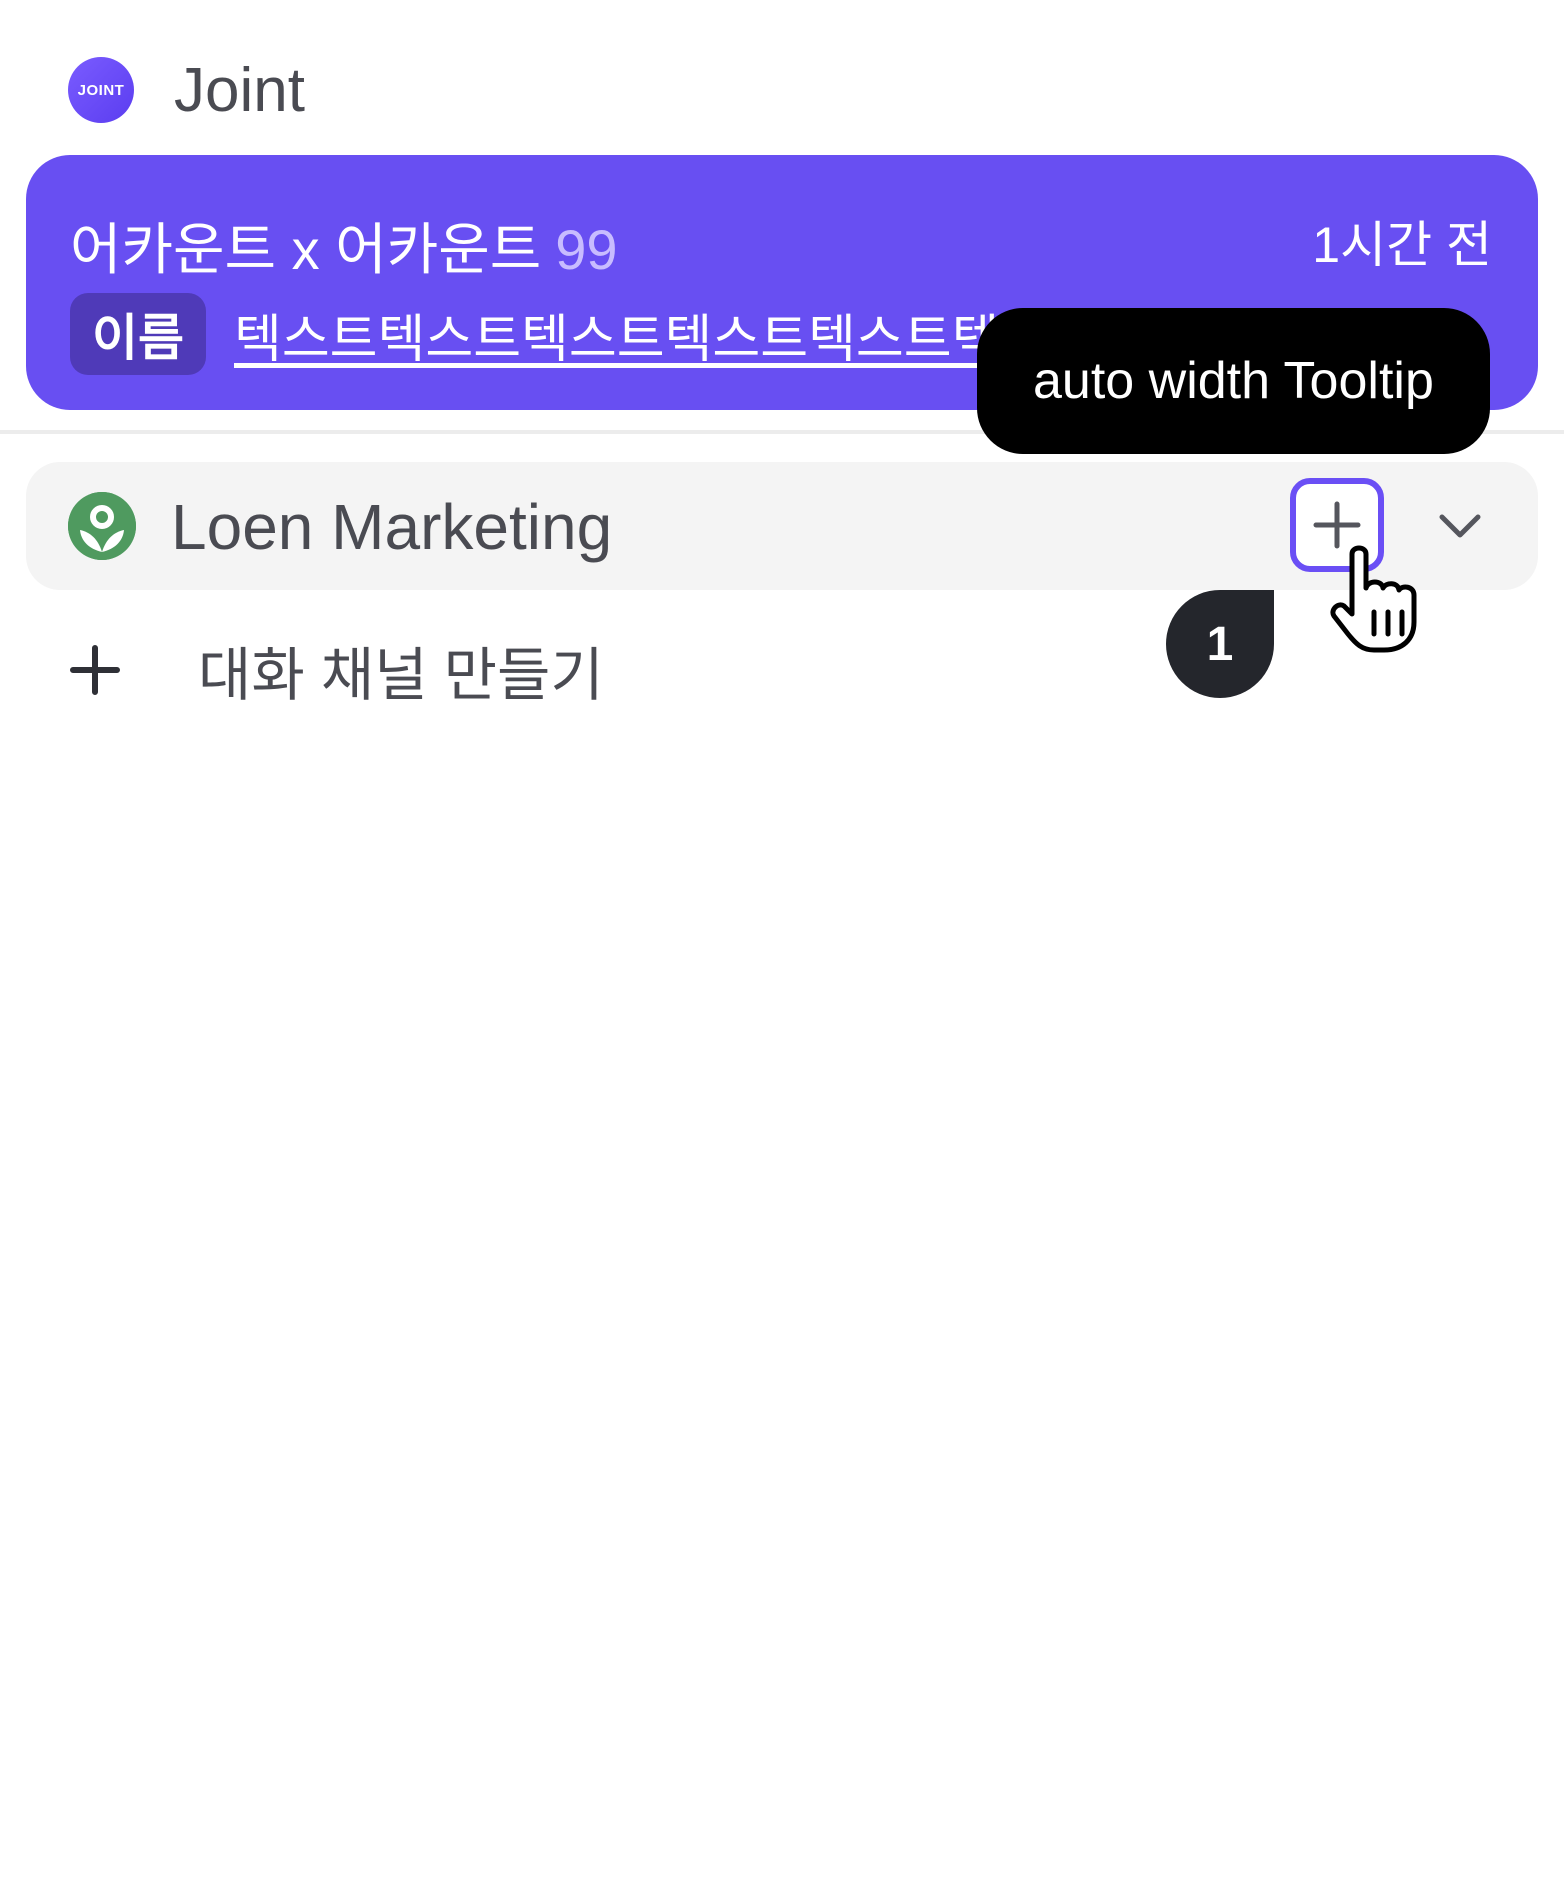  I want to click on expand-workspace-button, so click(1460, 526).